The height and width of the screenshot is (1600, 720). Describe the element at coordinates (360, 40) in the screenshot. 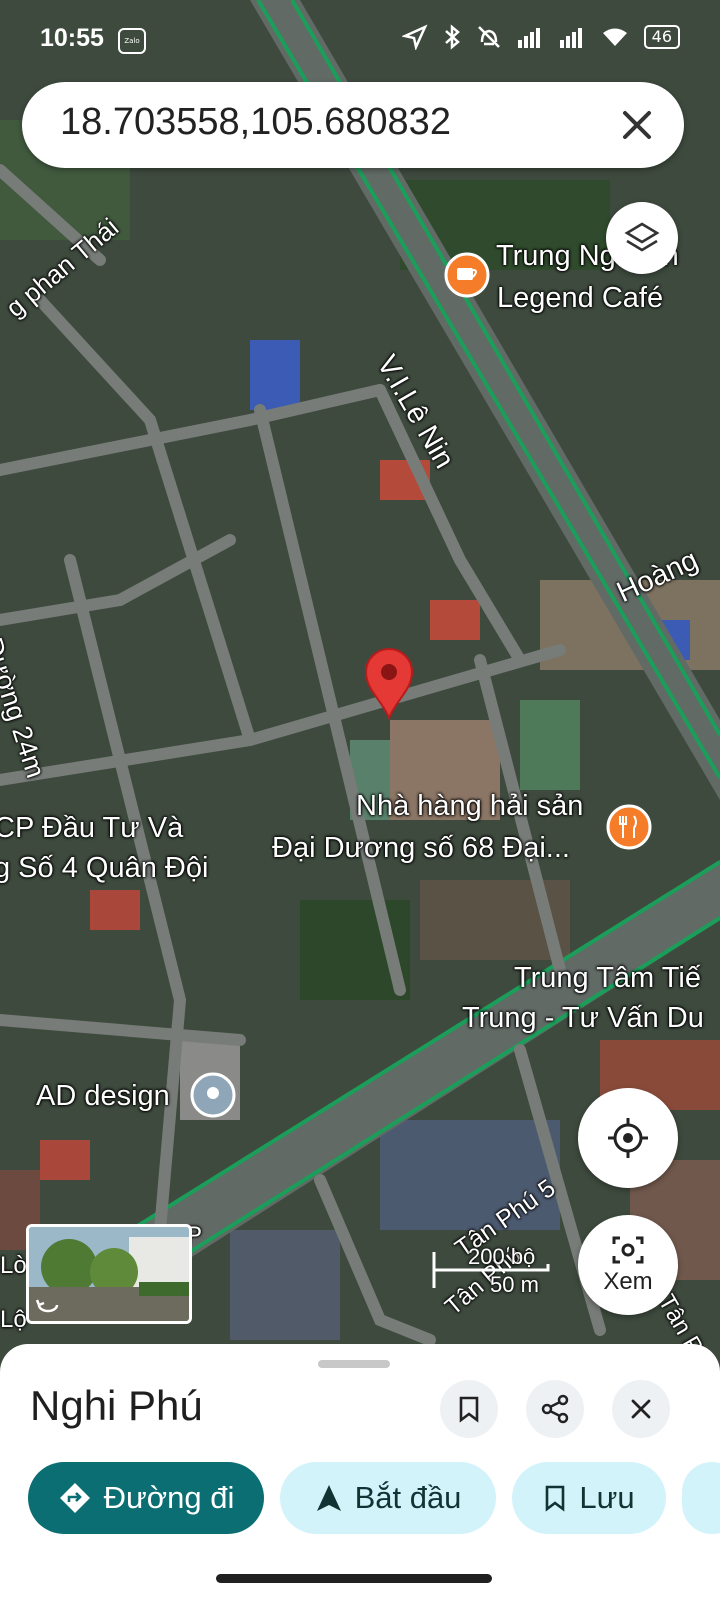

I see `status-bar: 10:55 Zalo 46` at that location.